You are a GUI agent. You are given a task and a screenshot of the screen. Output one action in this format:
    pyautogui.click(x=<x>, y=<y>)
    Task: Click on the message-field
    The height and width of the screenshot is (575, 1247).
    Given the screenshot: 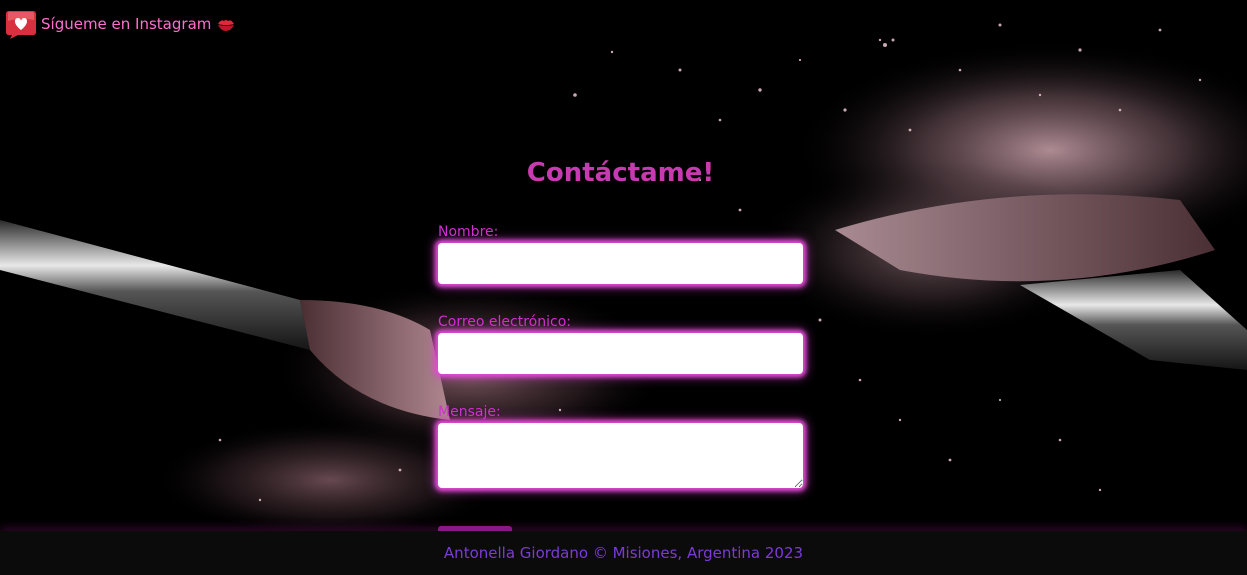 What is the action you would take?
    pyautogui.click(x=620, y=455)
    